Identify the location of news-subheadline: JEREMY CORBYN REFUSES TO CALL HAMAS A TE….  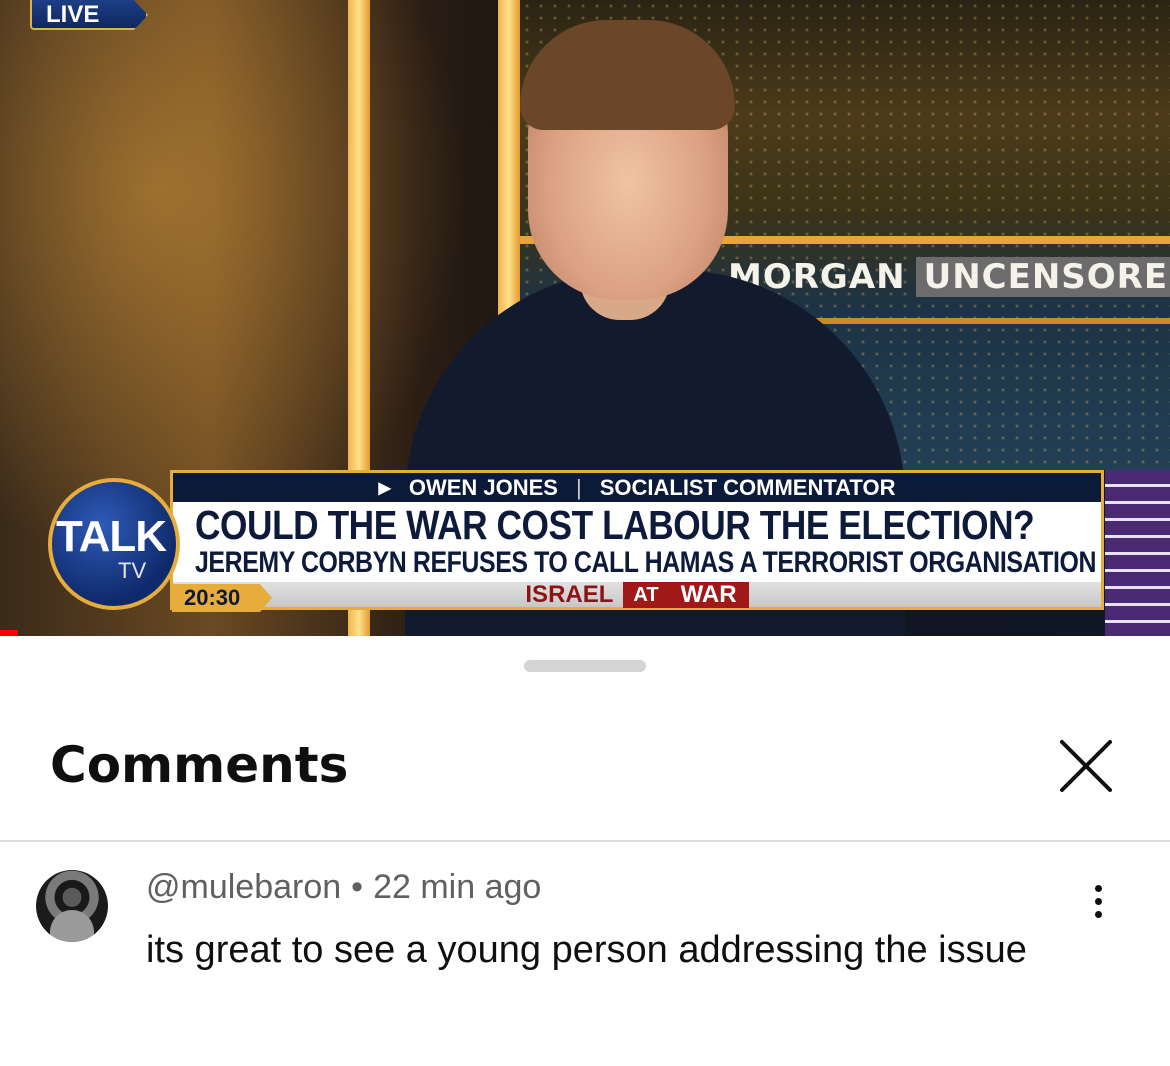
(646, 562).